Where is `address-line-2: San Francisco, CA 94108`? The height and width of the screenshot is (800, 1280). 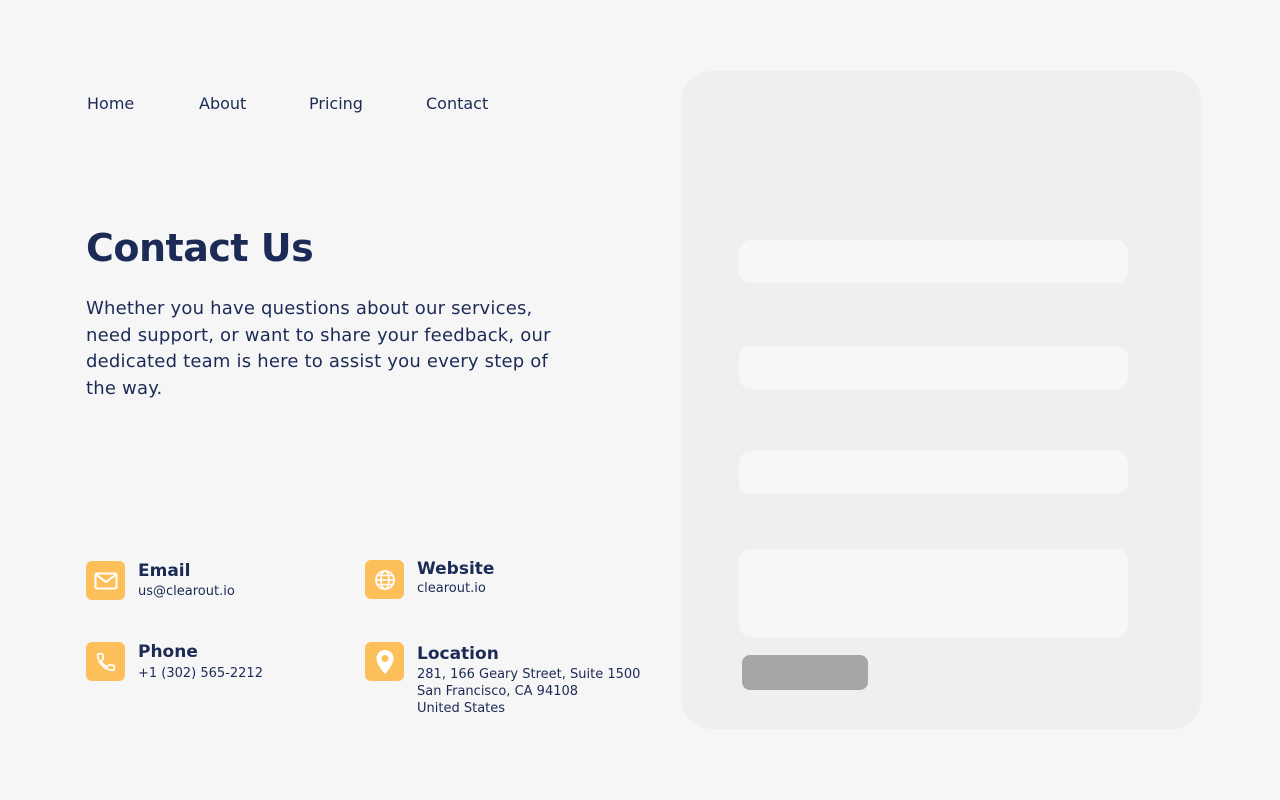
address-line-2: San Francisco, CA 94108 is located at coordinates (498, 691).